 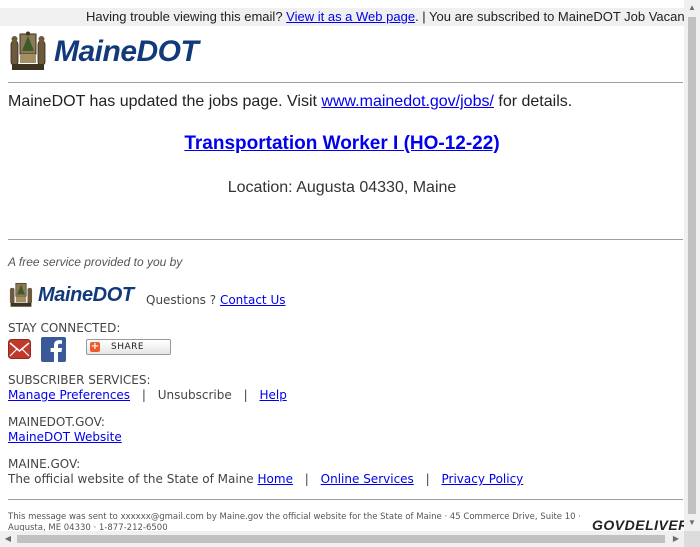 What do you see at coordinates (147, 395) in the screenshot?
I see `subscriber-links: Manage Preferences | Unsubscribe | Help` at bounding box center [147, 395].